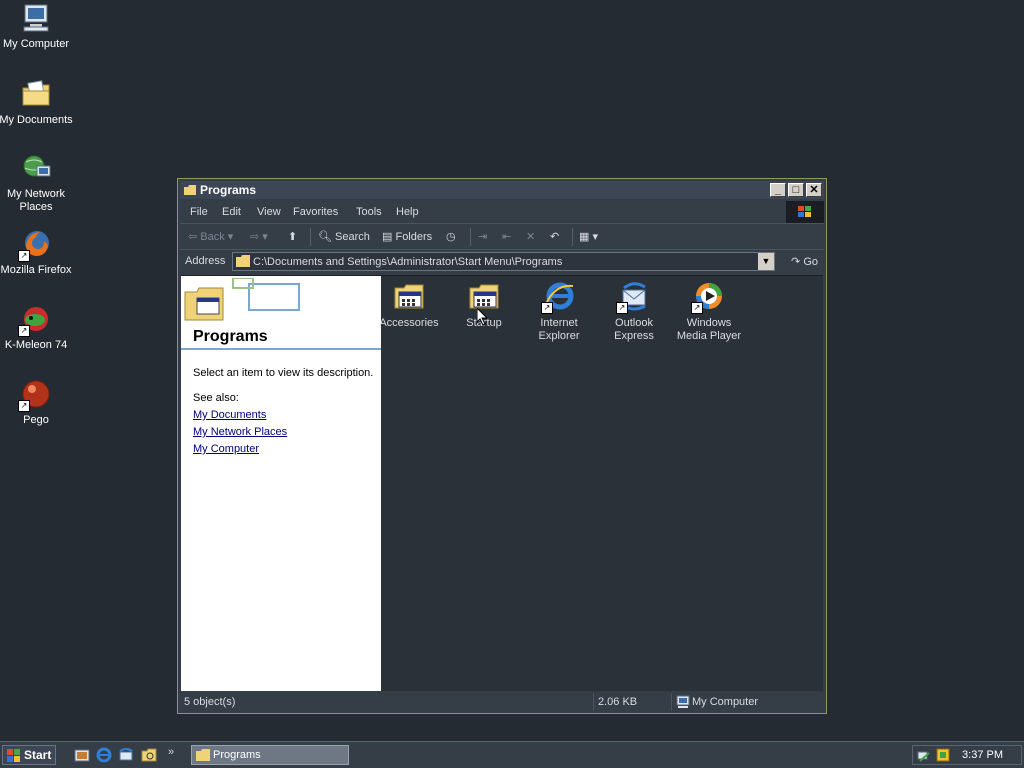 This screenshot has width=1024, height=768. Describe the element at coordinates (36, 270) in the screenshot. I see `desktop-icon-label: Mozilla Firefox` at that location.